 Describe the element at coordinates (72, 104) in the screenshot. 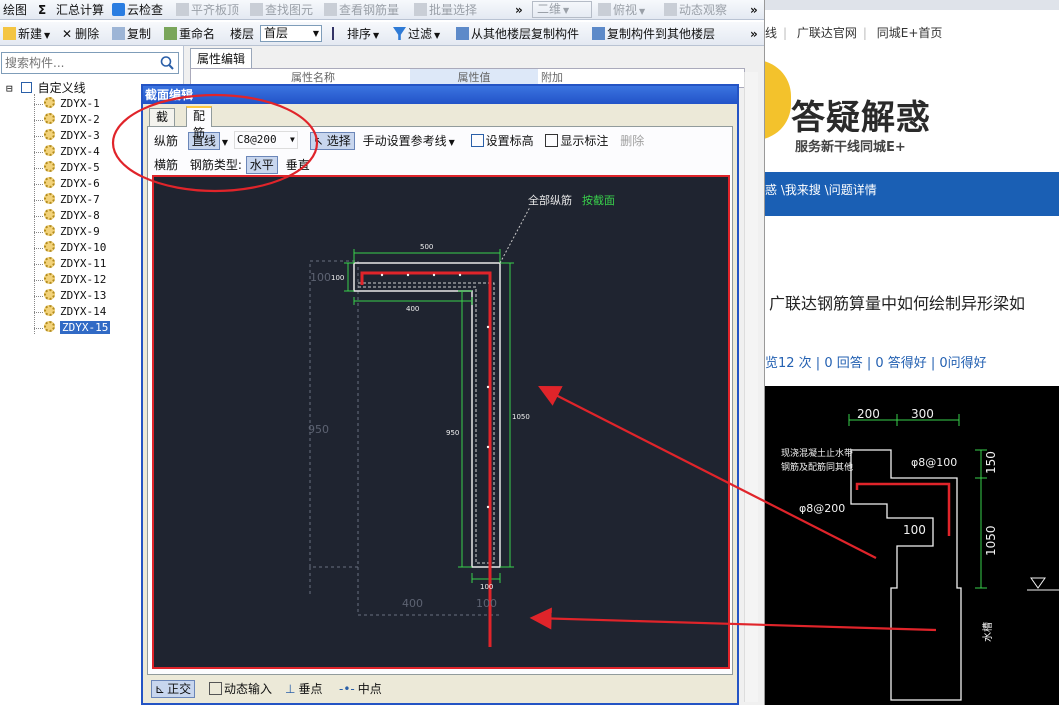

I see `tree-item: ZDYX-1` at that location.